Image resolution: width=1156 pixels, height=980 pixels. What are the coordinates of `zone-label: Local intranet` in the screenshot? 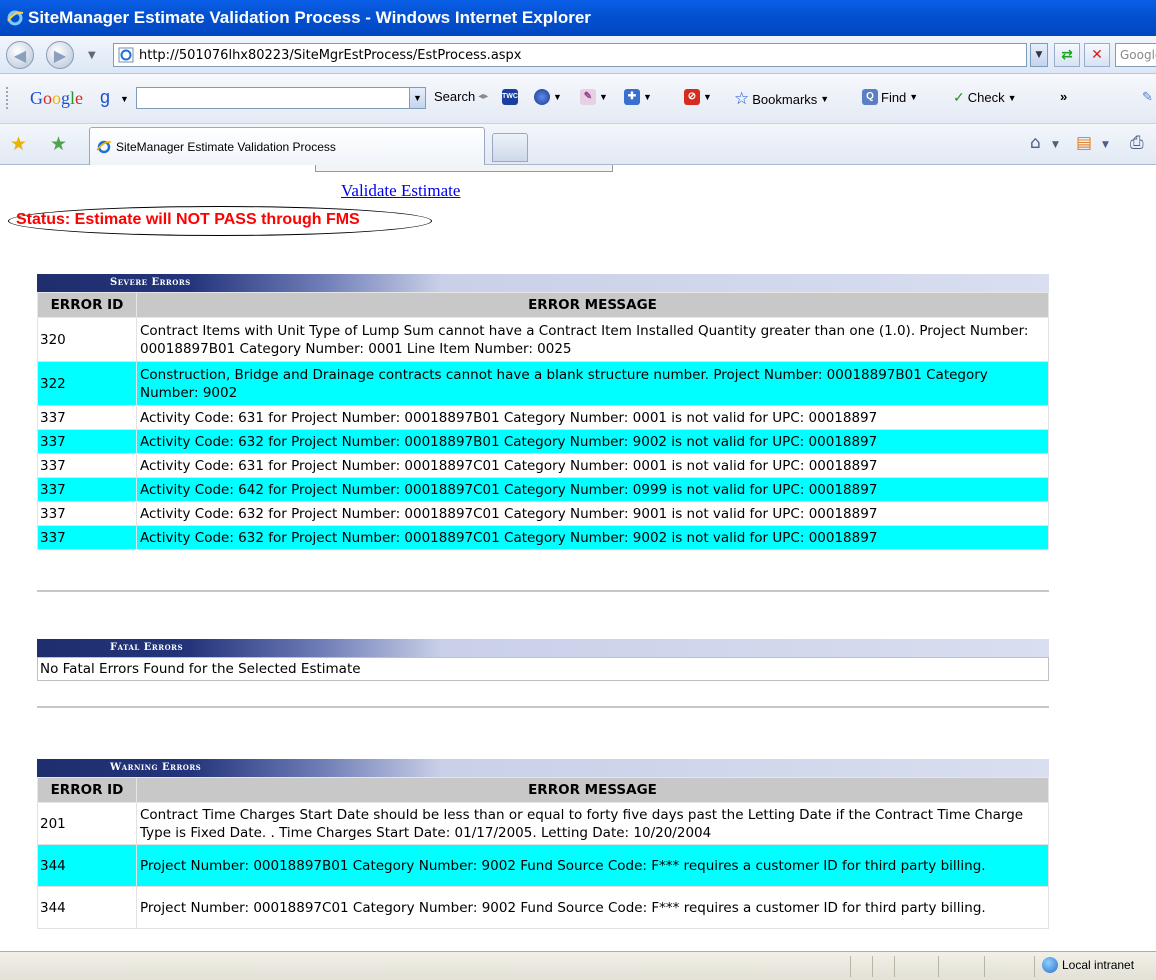 It's located at (1098, 965).